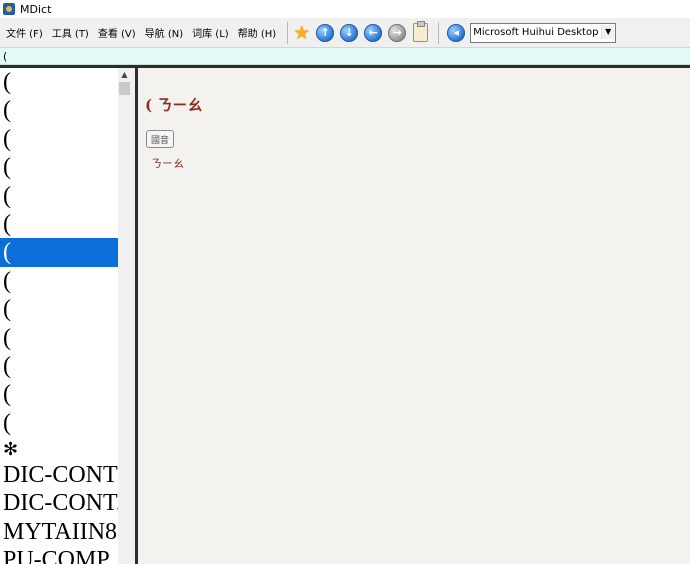 The width and height of the screenshot is (690, 564). I want to click on prev-dict-icon: ◂, so click(456, 32).